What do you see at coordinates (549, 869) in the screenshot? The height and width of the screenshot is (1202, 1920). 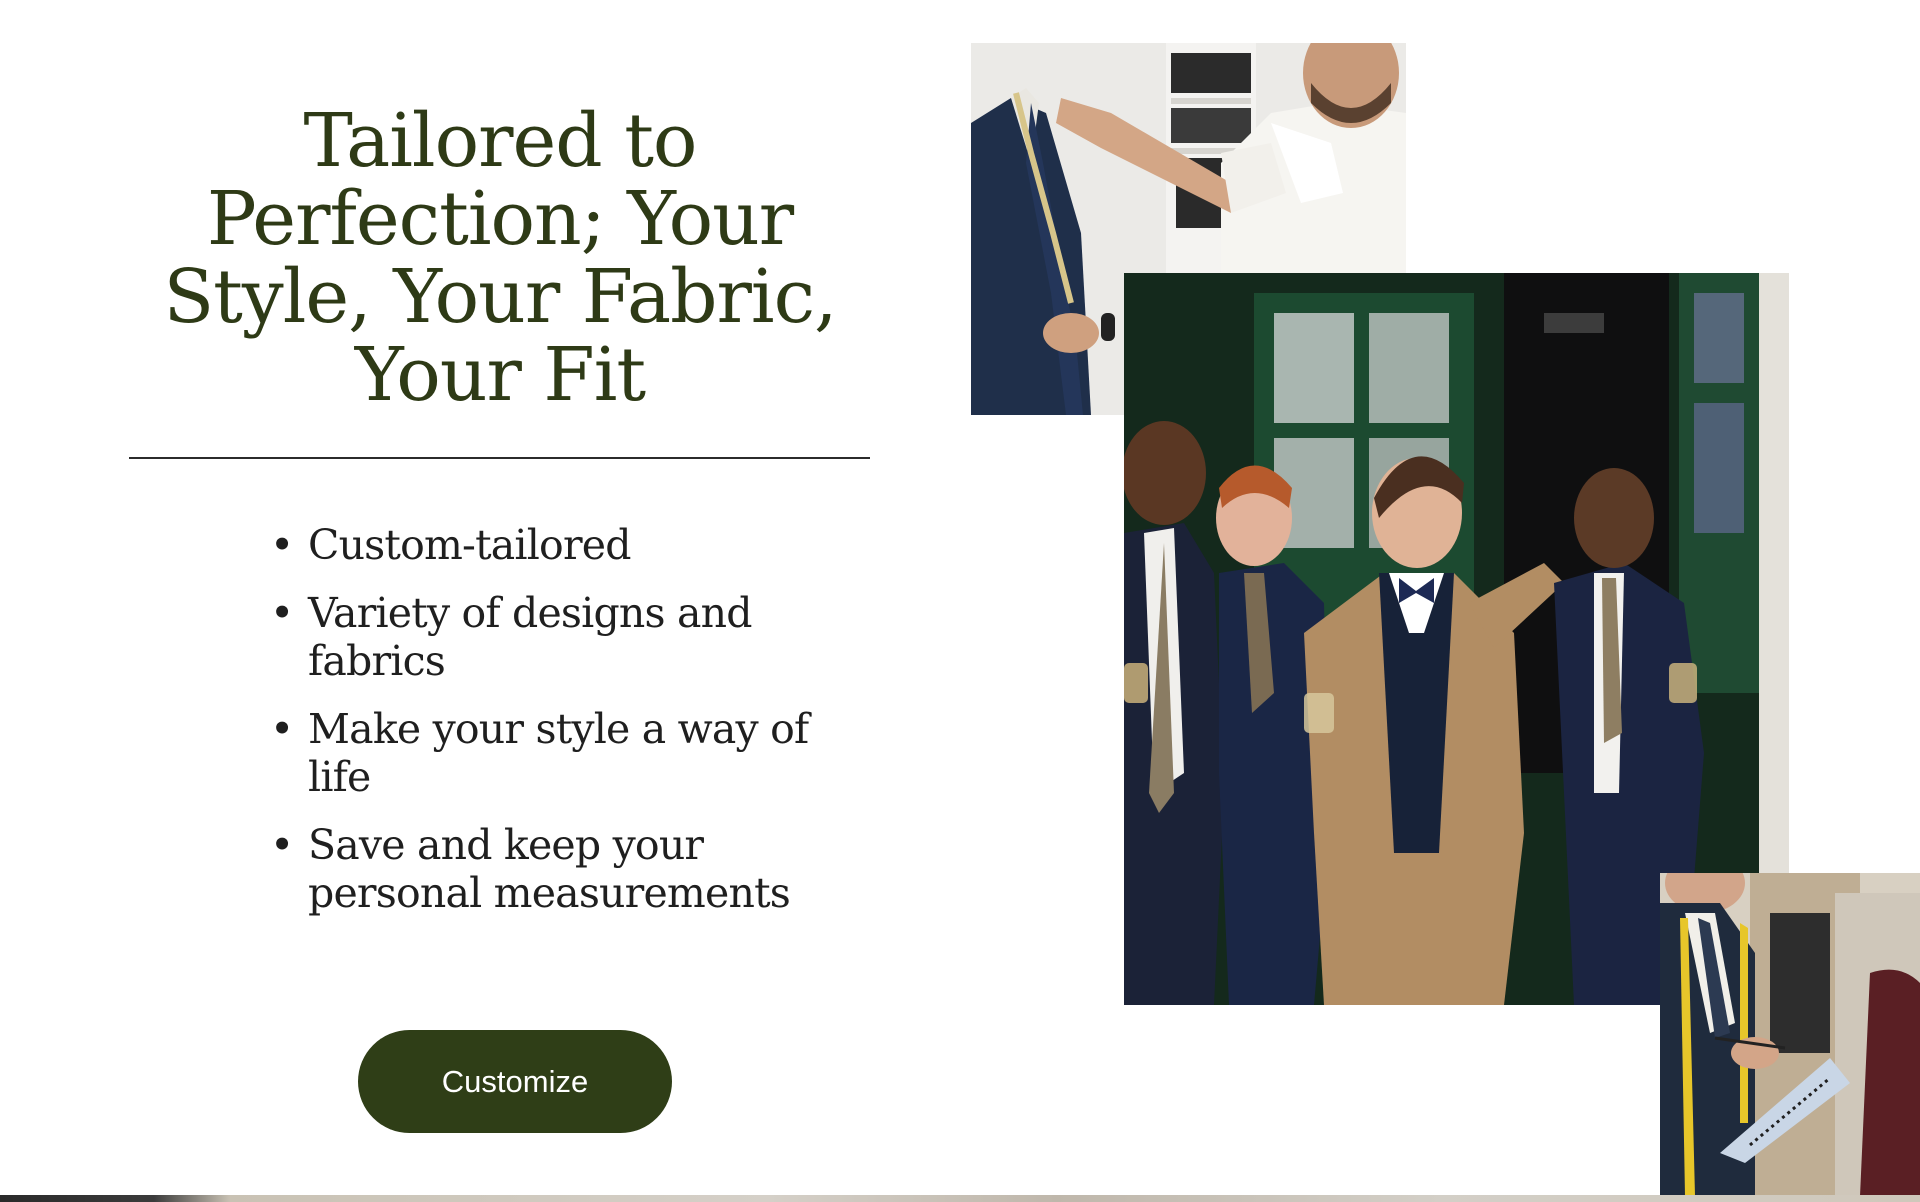 I see `feature-text: Save and keep your personal measurements` at bounding box center [549, 869].